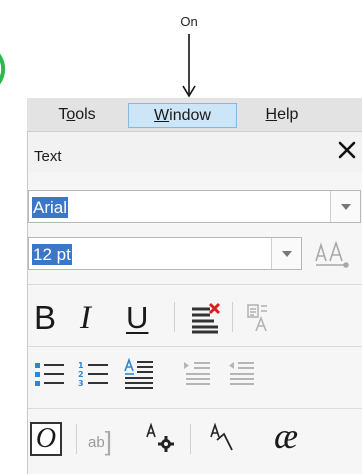 This screenshot has height=474, width=362. I want to click on text-settings-icon, so click(162, 438).